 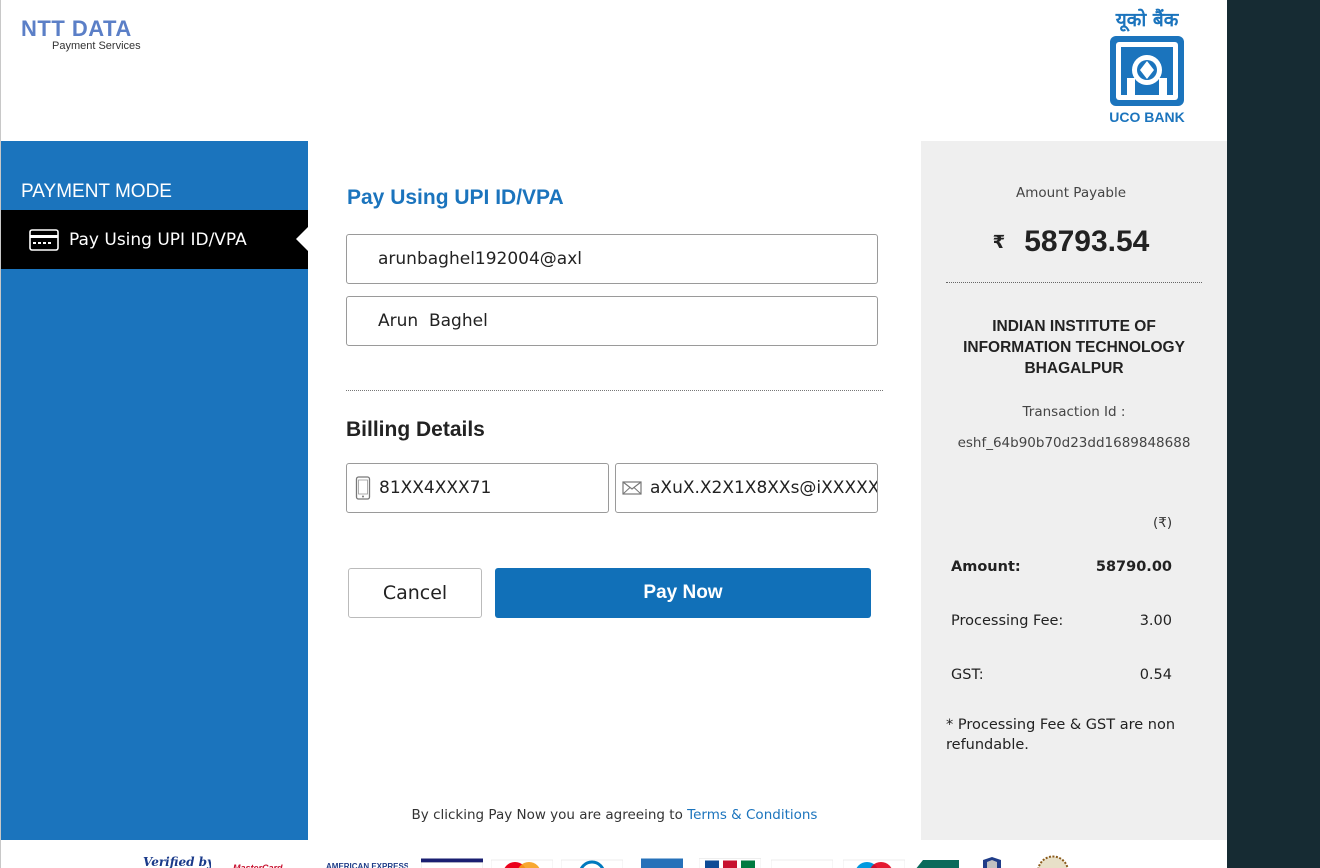 I want to click on svg-text: AMERICAN EXPRESS, so click(x=367, y=865).